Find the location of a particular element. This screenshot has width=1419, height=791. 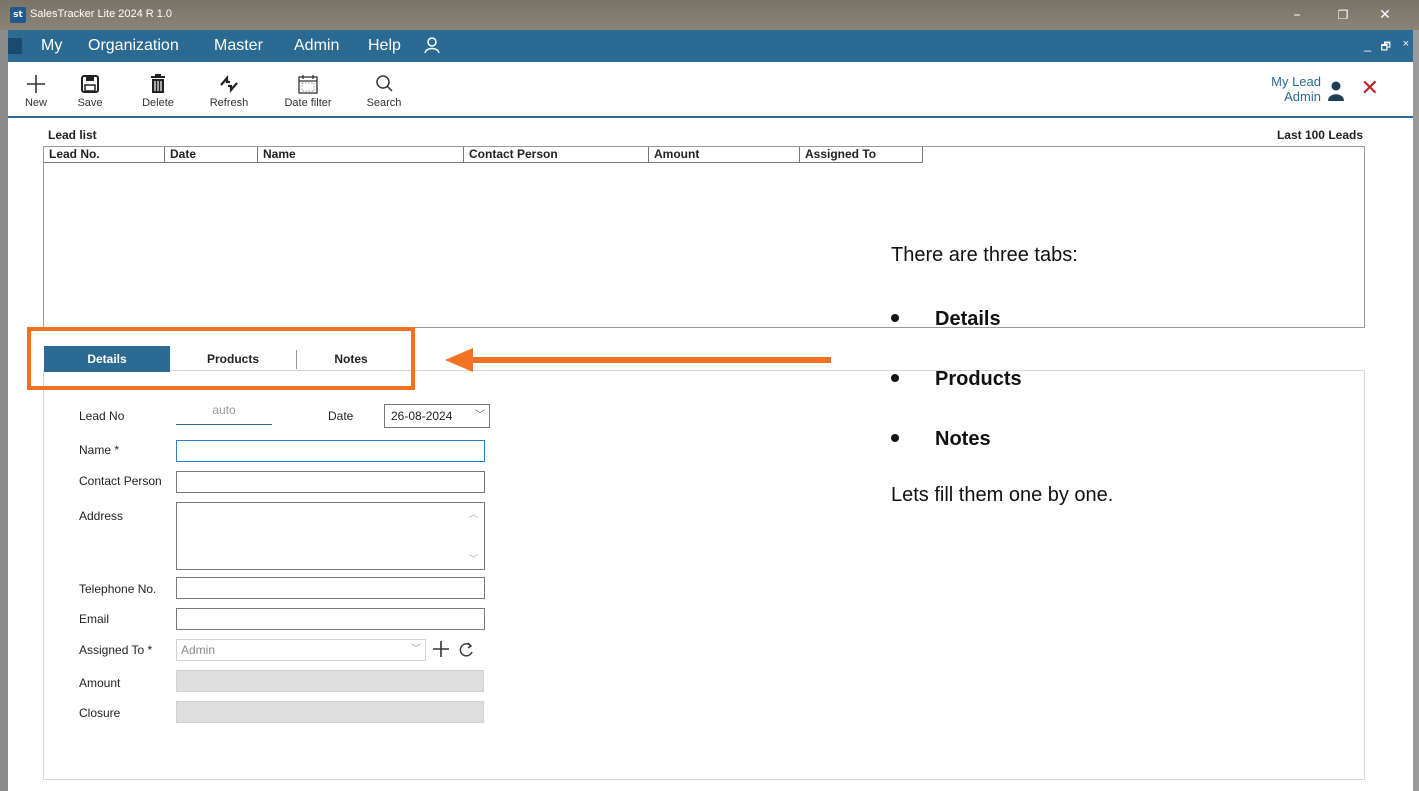

email-label: Email is located at coordinates (94, 619).